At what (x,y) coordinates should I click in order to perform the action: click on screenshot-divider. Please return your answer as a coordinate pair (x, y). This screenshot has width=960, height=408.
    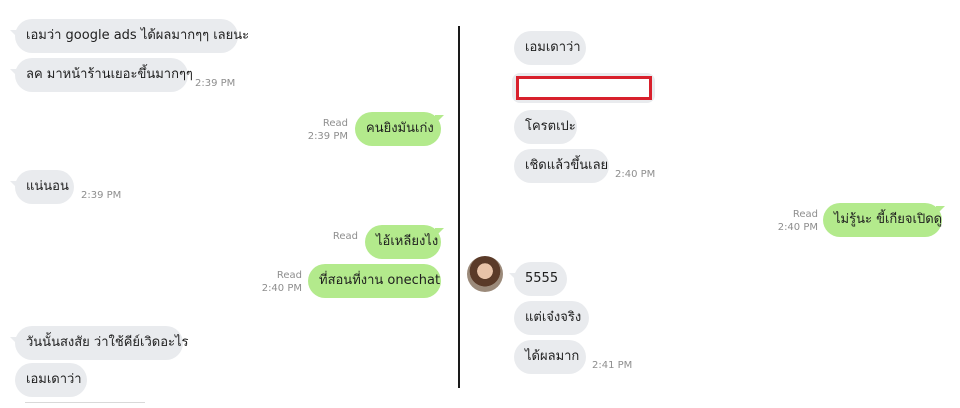
    Looking at the image, I should click on (459, 207).